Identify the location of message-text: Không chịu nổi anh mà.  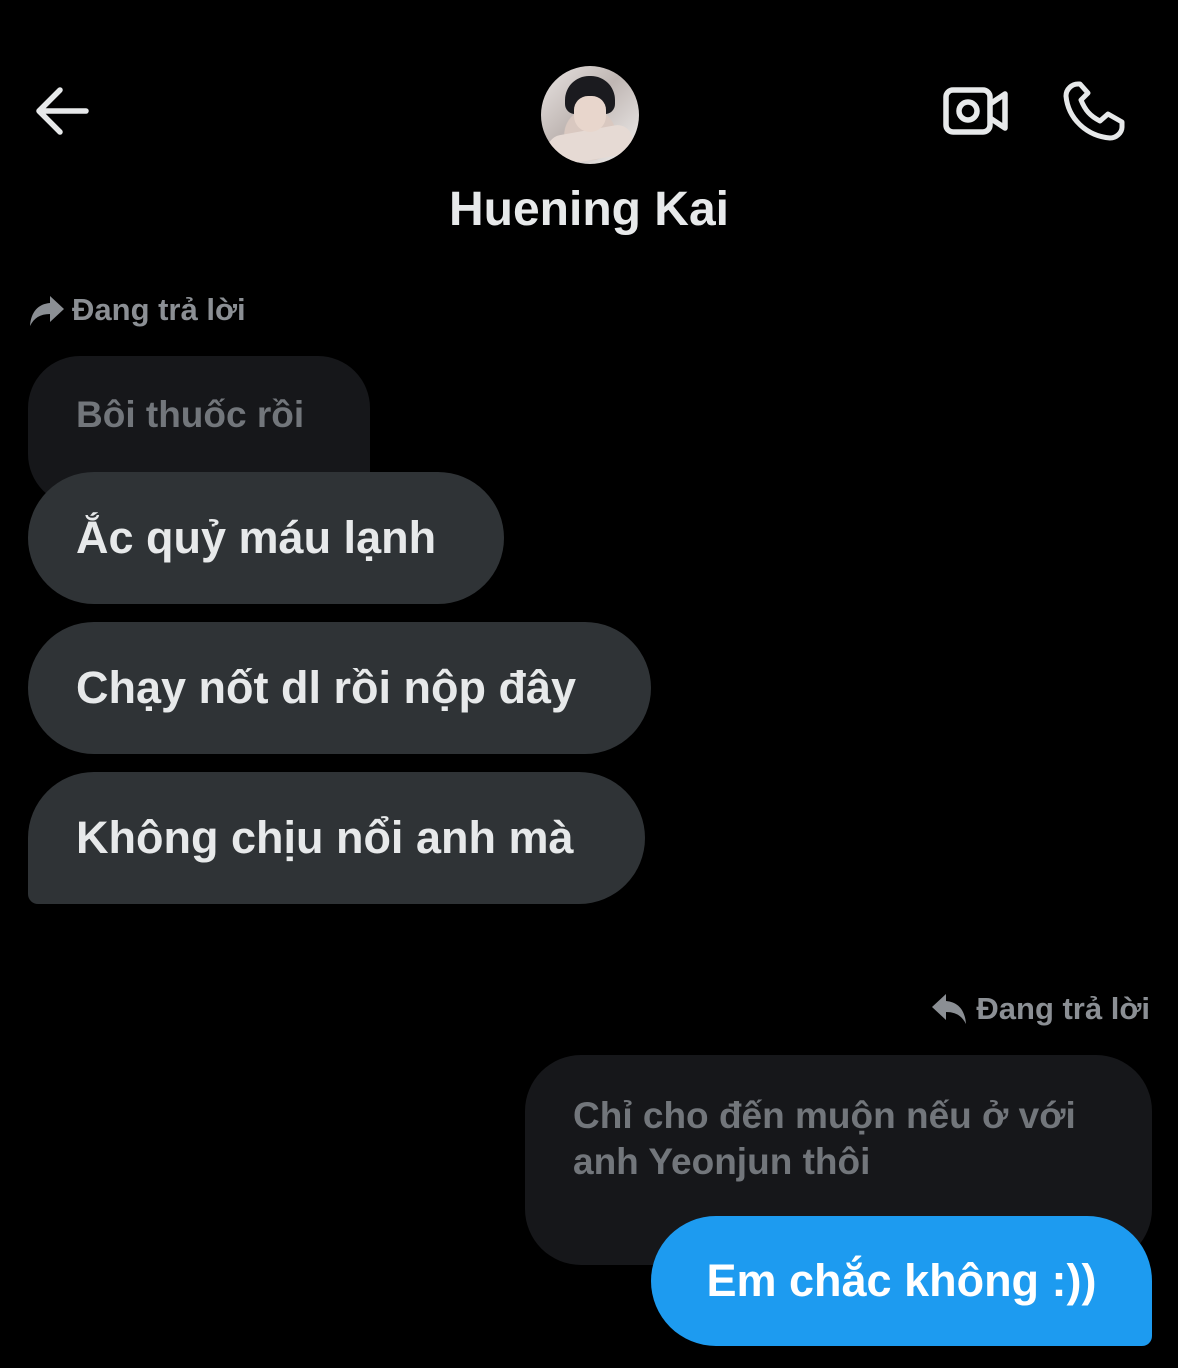
(325, 837).